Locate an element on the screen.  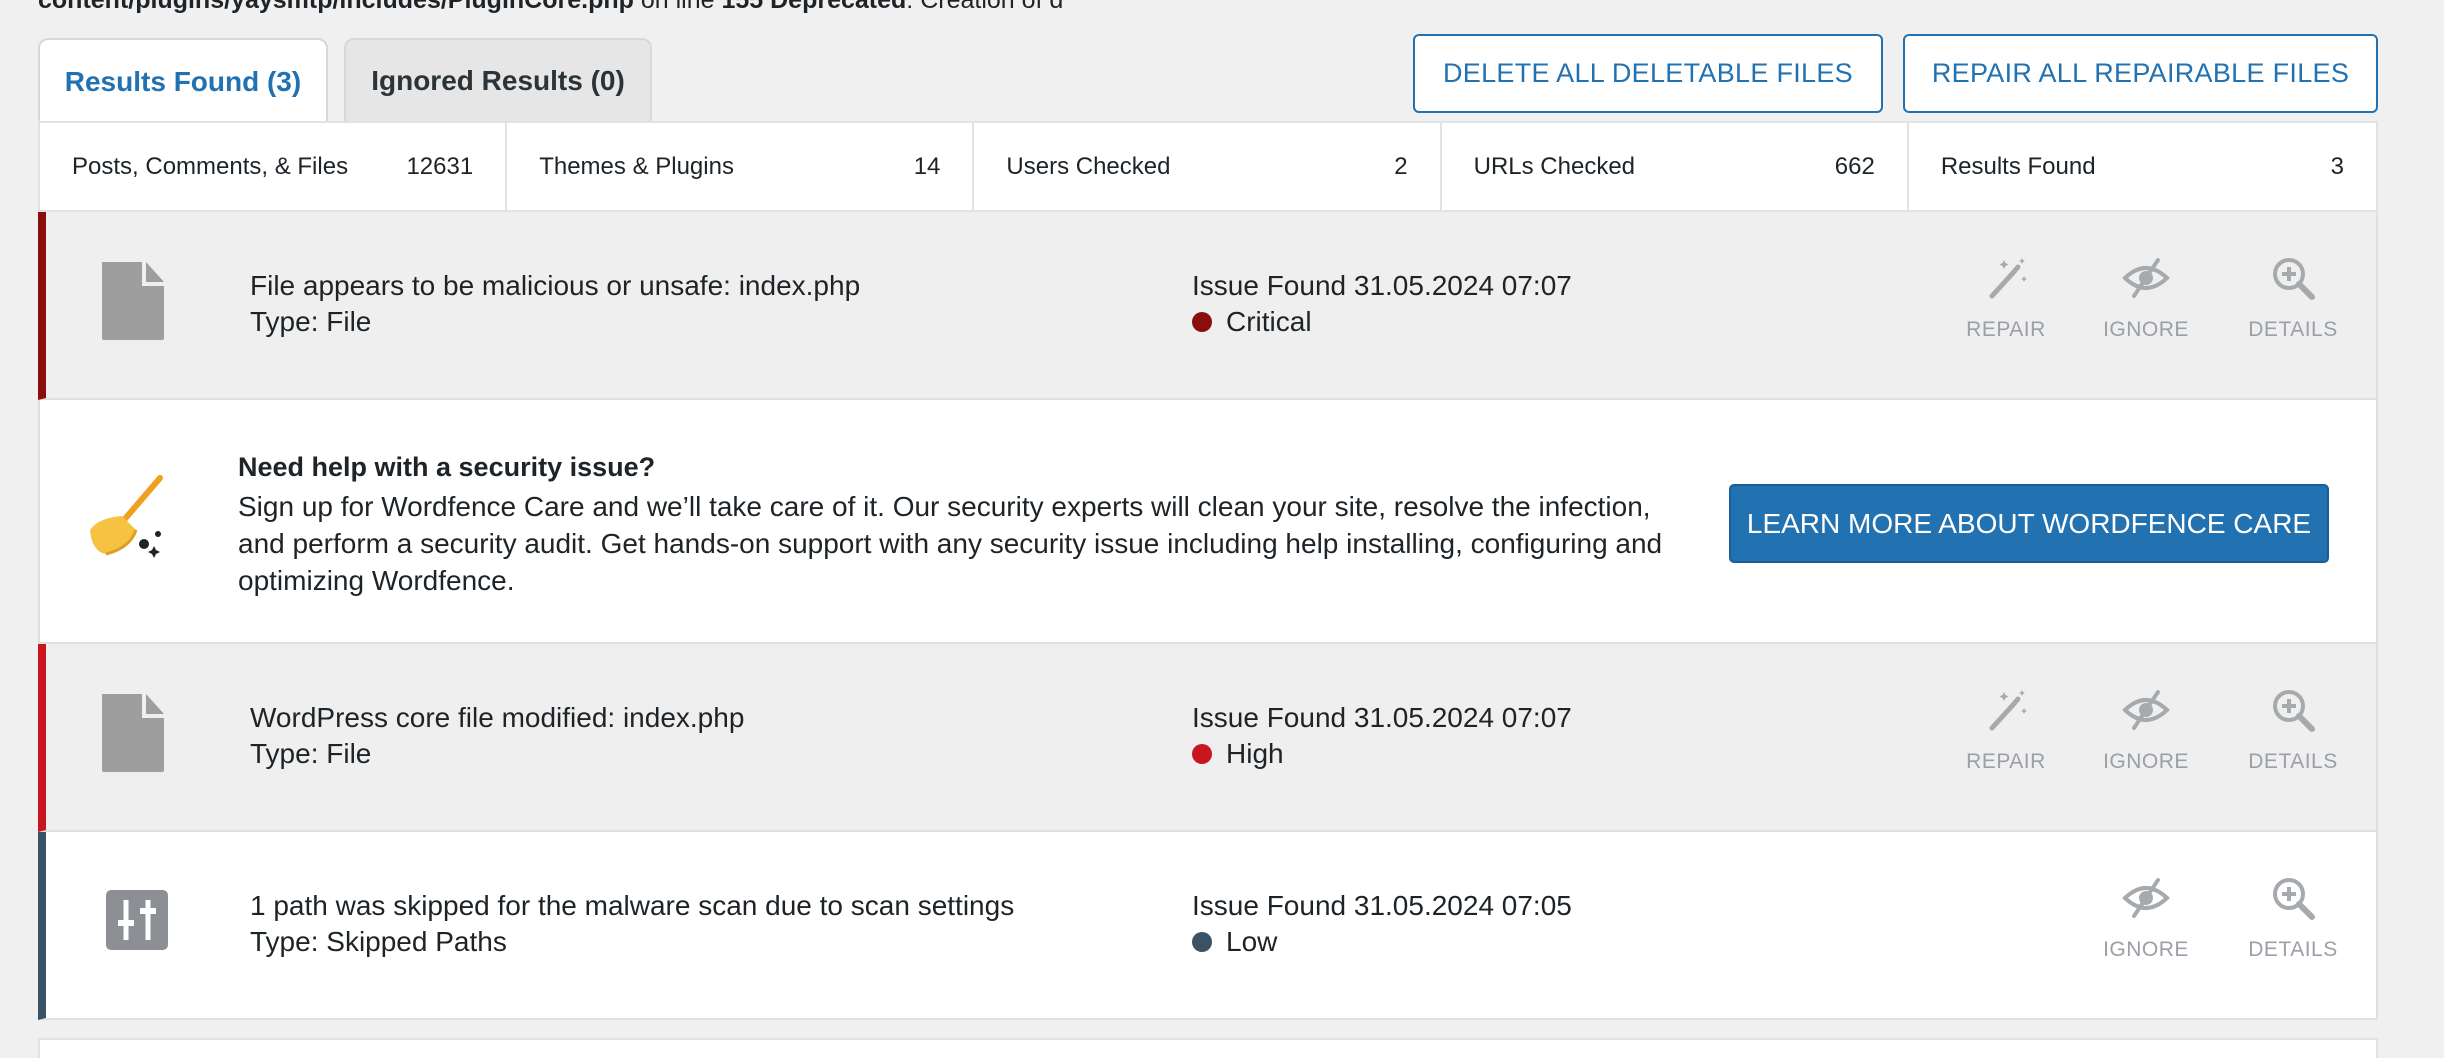
severity-badge: Critical is located at coordinates (1252, 322).